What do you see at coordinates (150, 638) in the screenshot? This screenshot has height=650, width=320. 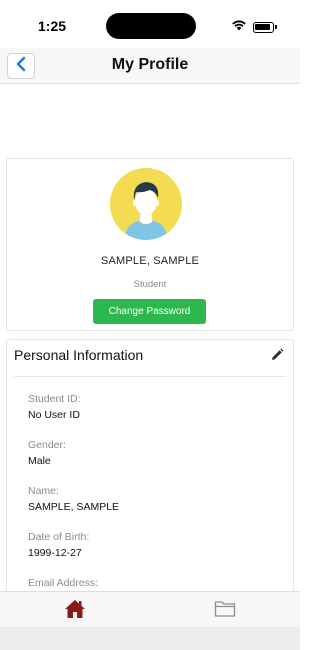 I see `home-indicator-area` at bounding box center [150, 638].